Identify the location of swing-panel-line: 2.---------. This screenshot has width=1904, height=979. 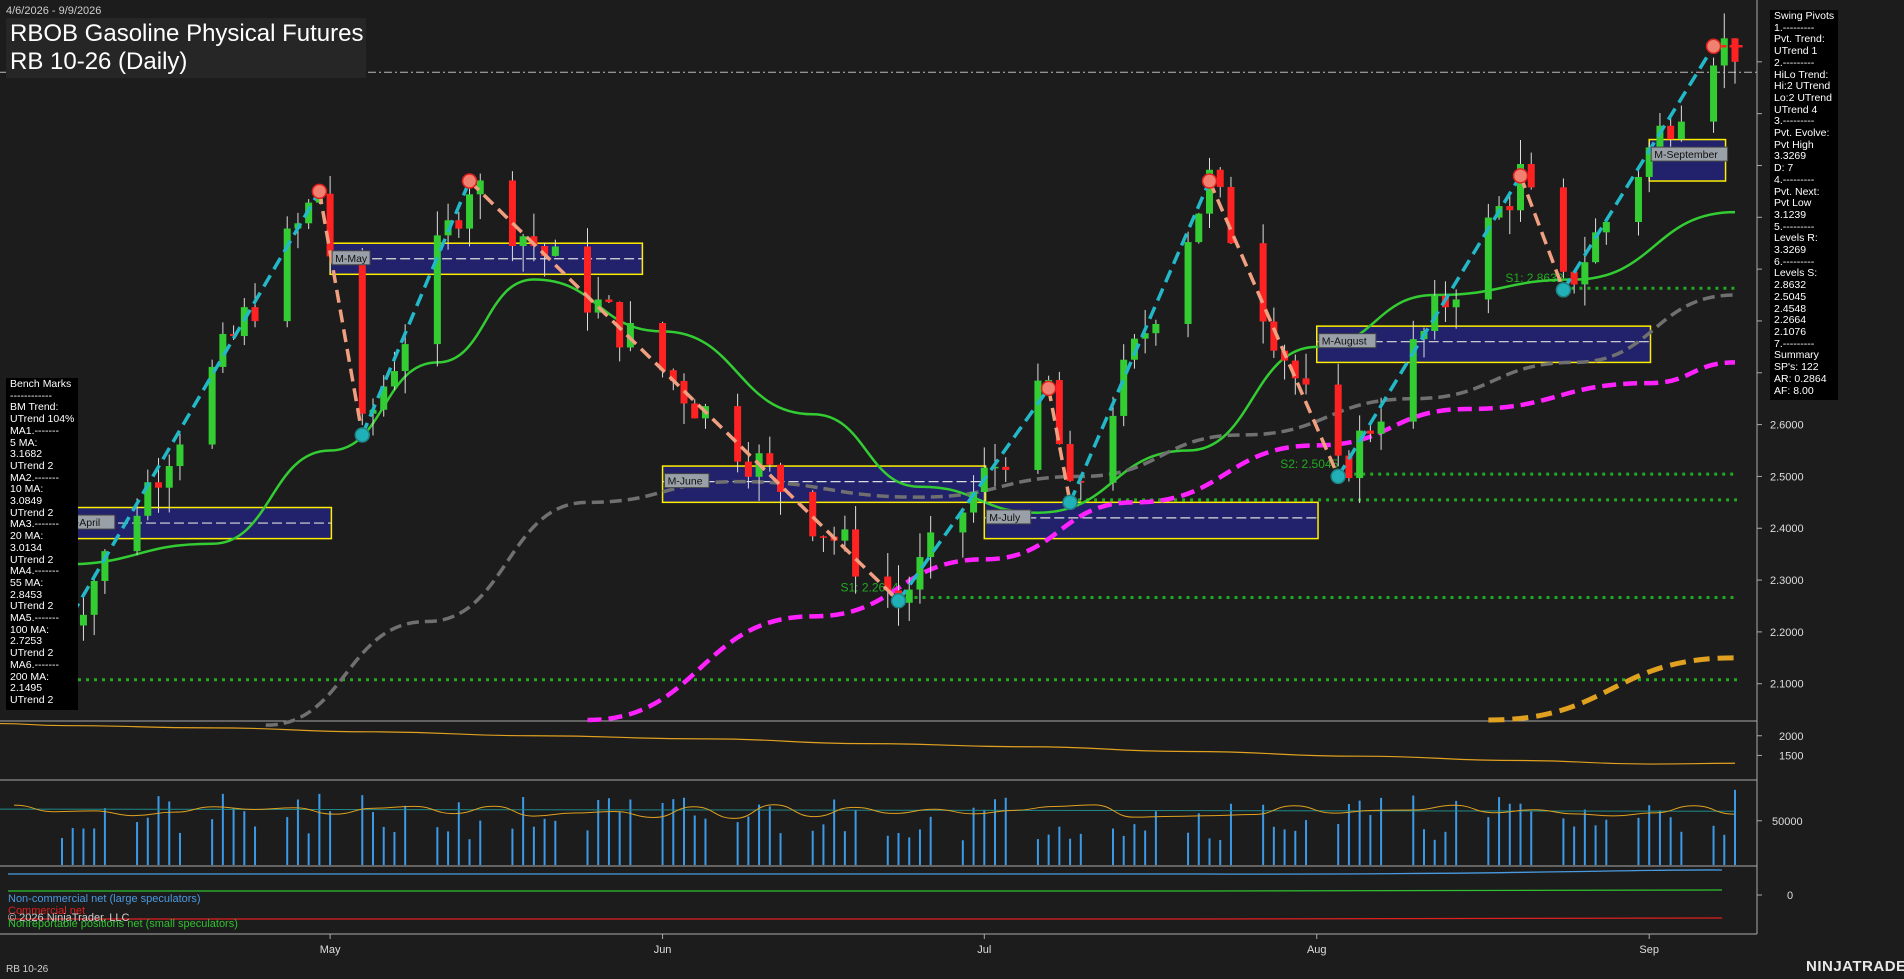
(1794, 62).